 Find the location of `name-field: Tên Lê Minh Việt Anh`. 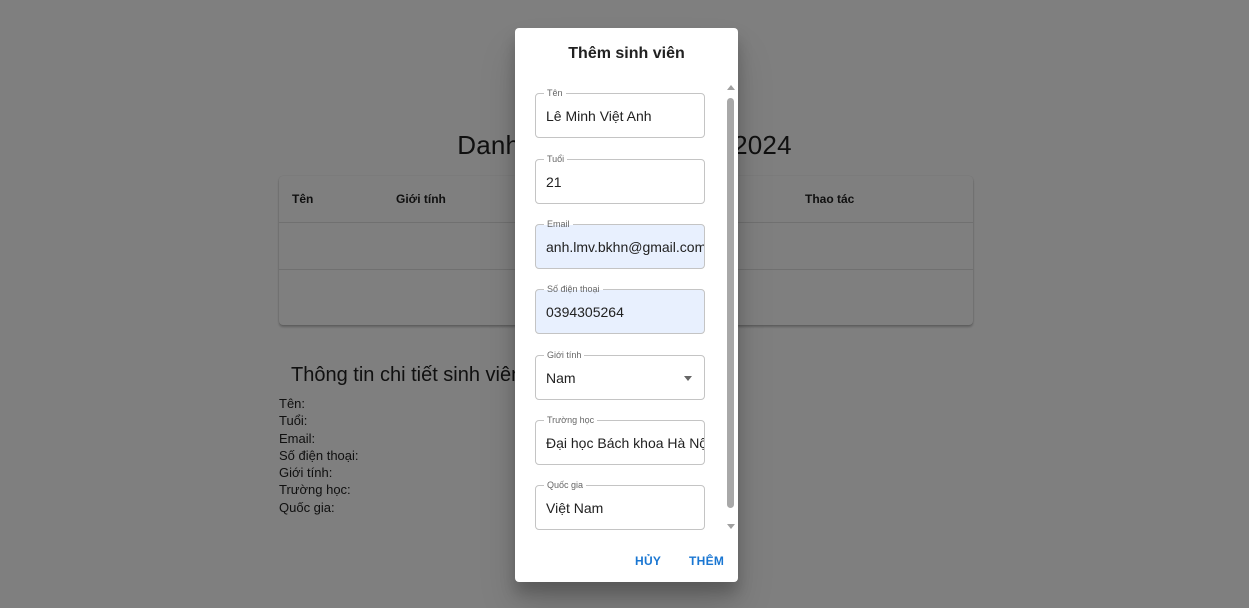

name-field: Tên Lê Minh Việt Anh is located at coordinates (620, 113).